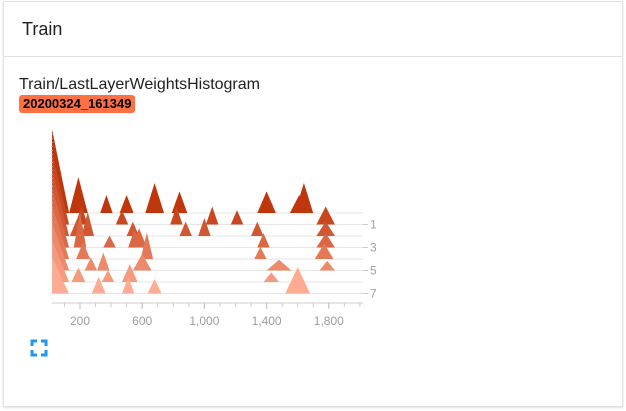 The image size is (626, 411). I want to click on step-tick-label: 3, so click(373, 248).